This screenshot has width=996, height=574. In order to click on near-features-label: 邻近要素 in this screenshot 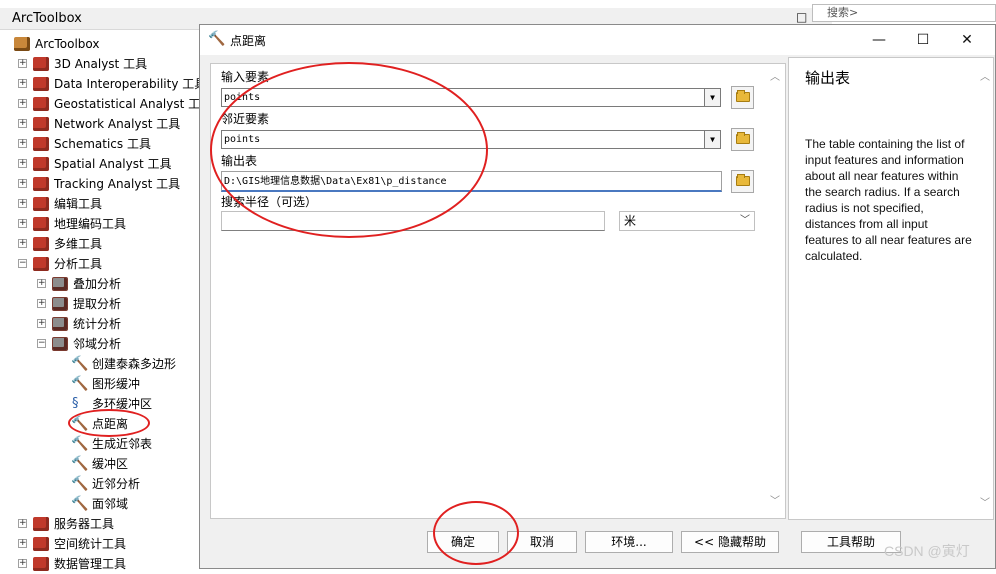, I will do `click(245, 119)`.